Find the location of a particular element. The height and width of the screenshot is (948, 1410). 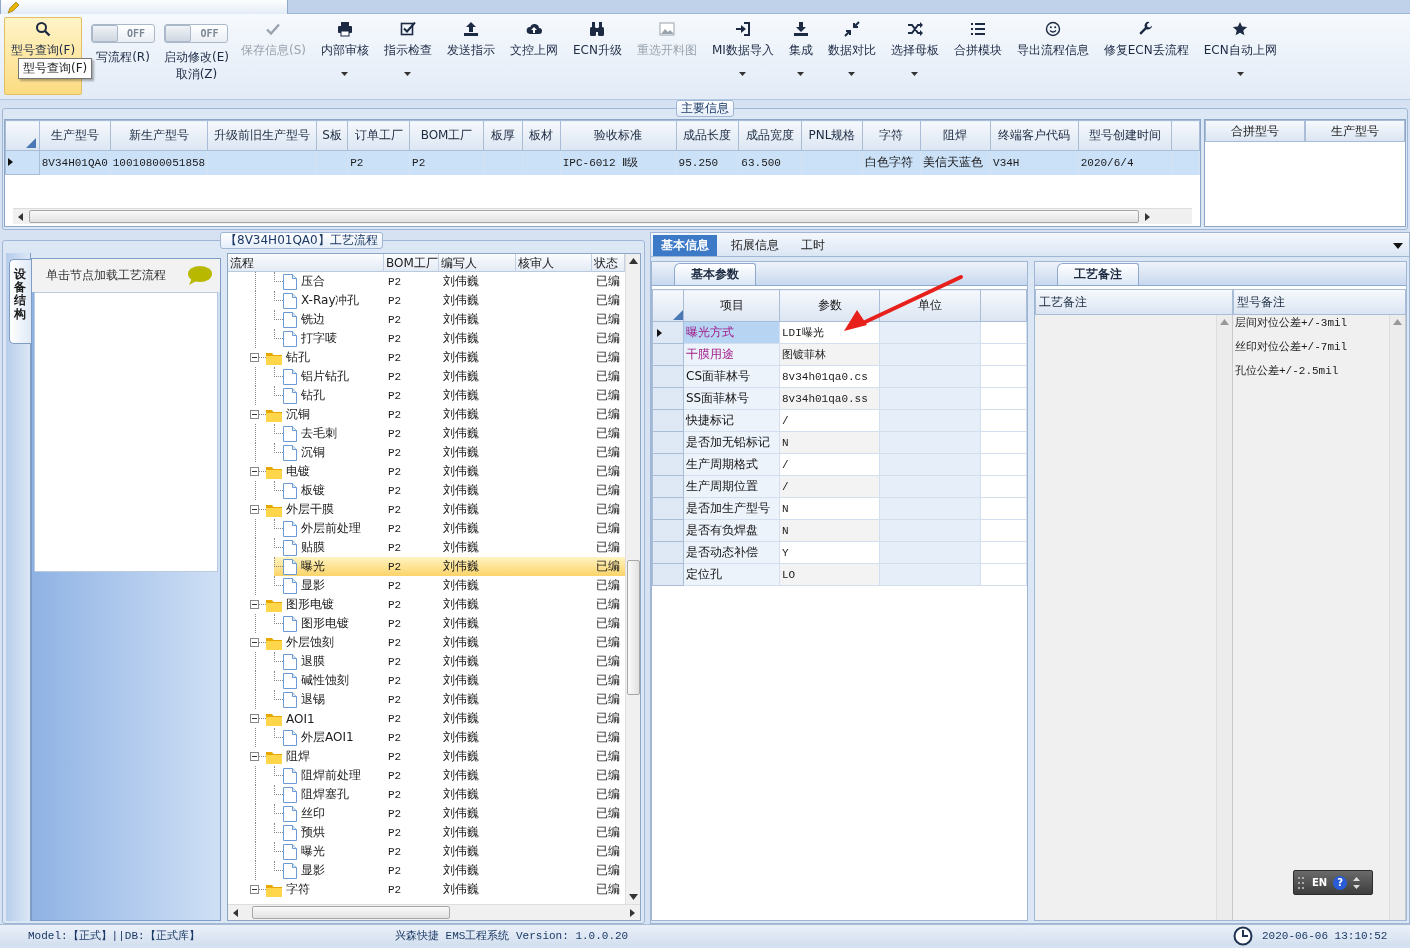

tree-node: 阻焊前处理 is located at coordinates (331, 775).